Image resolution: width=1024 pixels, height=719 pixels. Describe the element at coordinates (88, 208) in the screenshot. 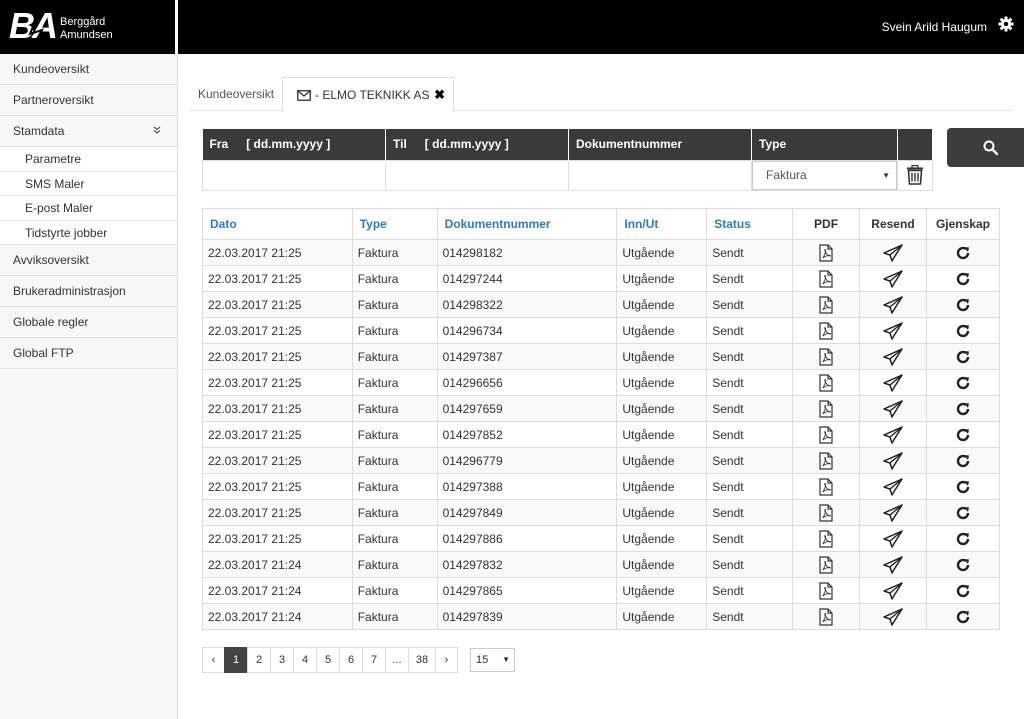

I see `sidebar-subitem-epost-maler: E-post Maler` at that location.